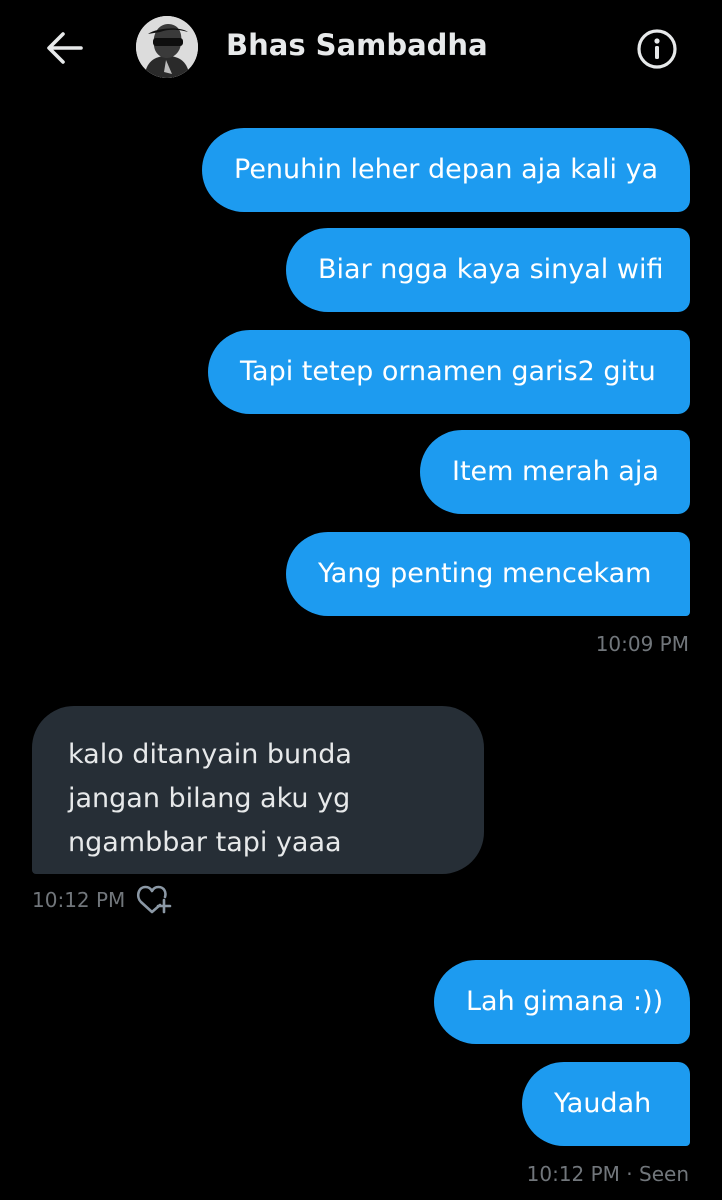  I want to click on avatar-image, so click(167, 47).